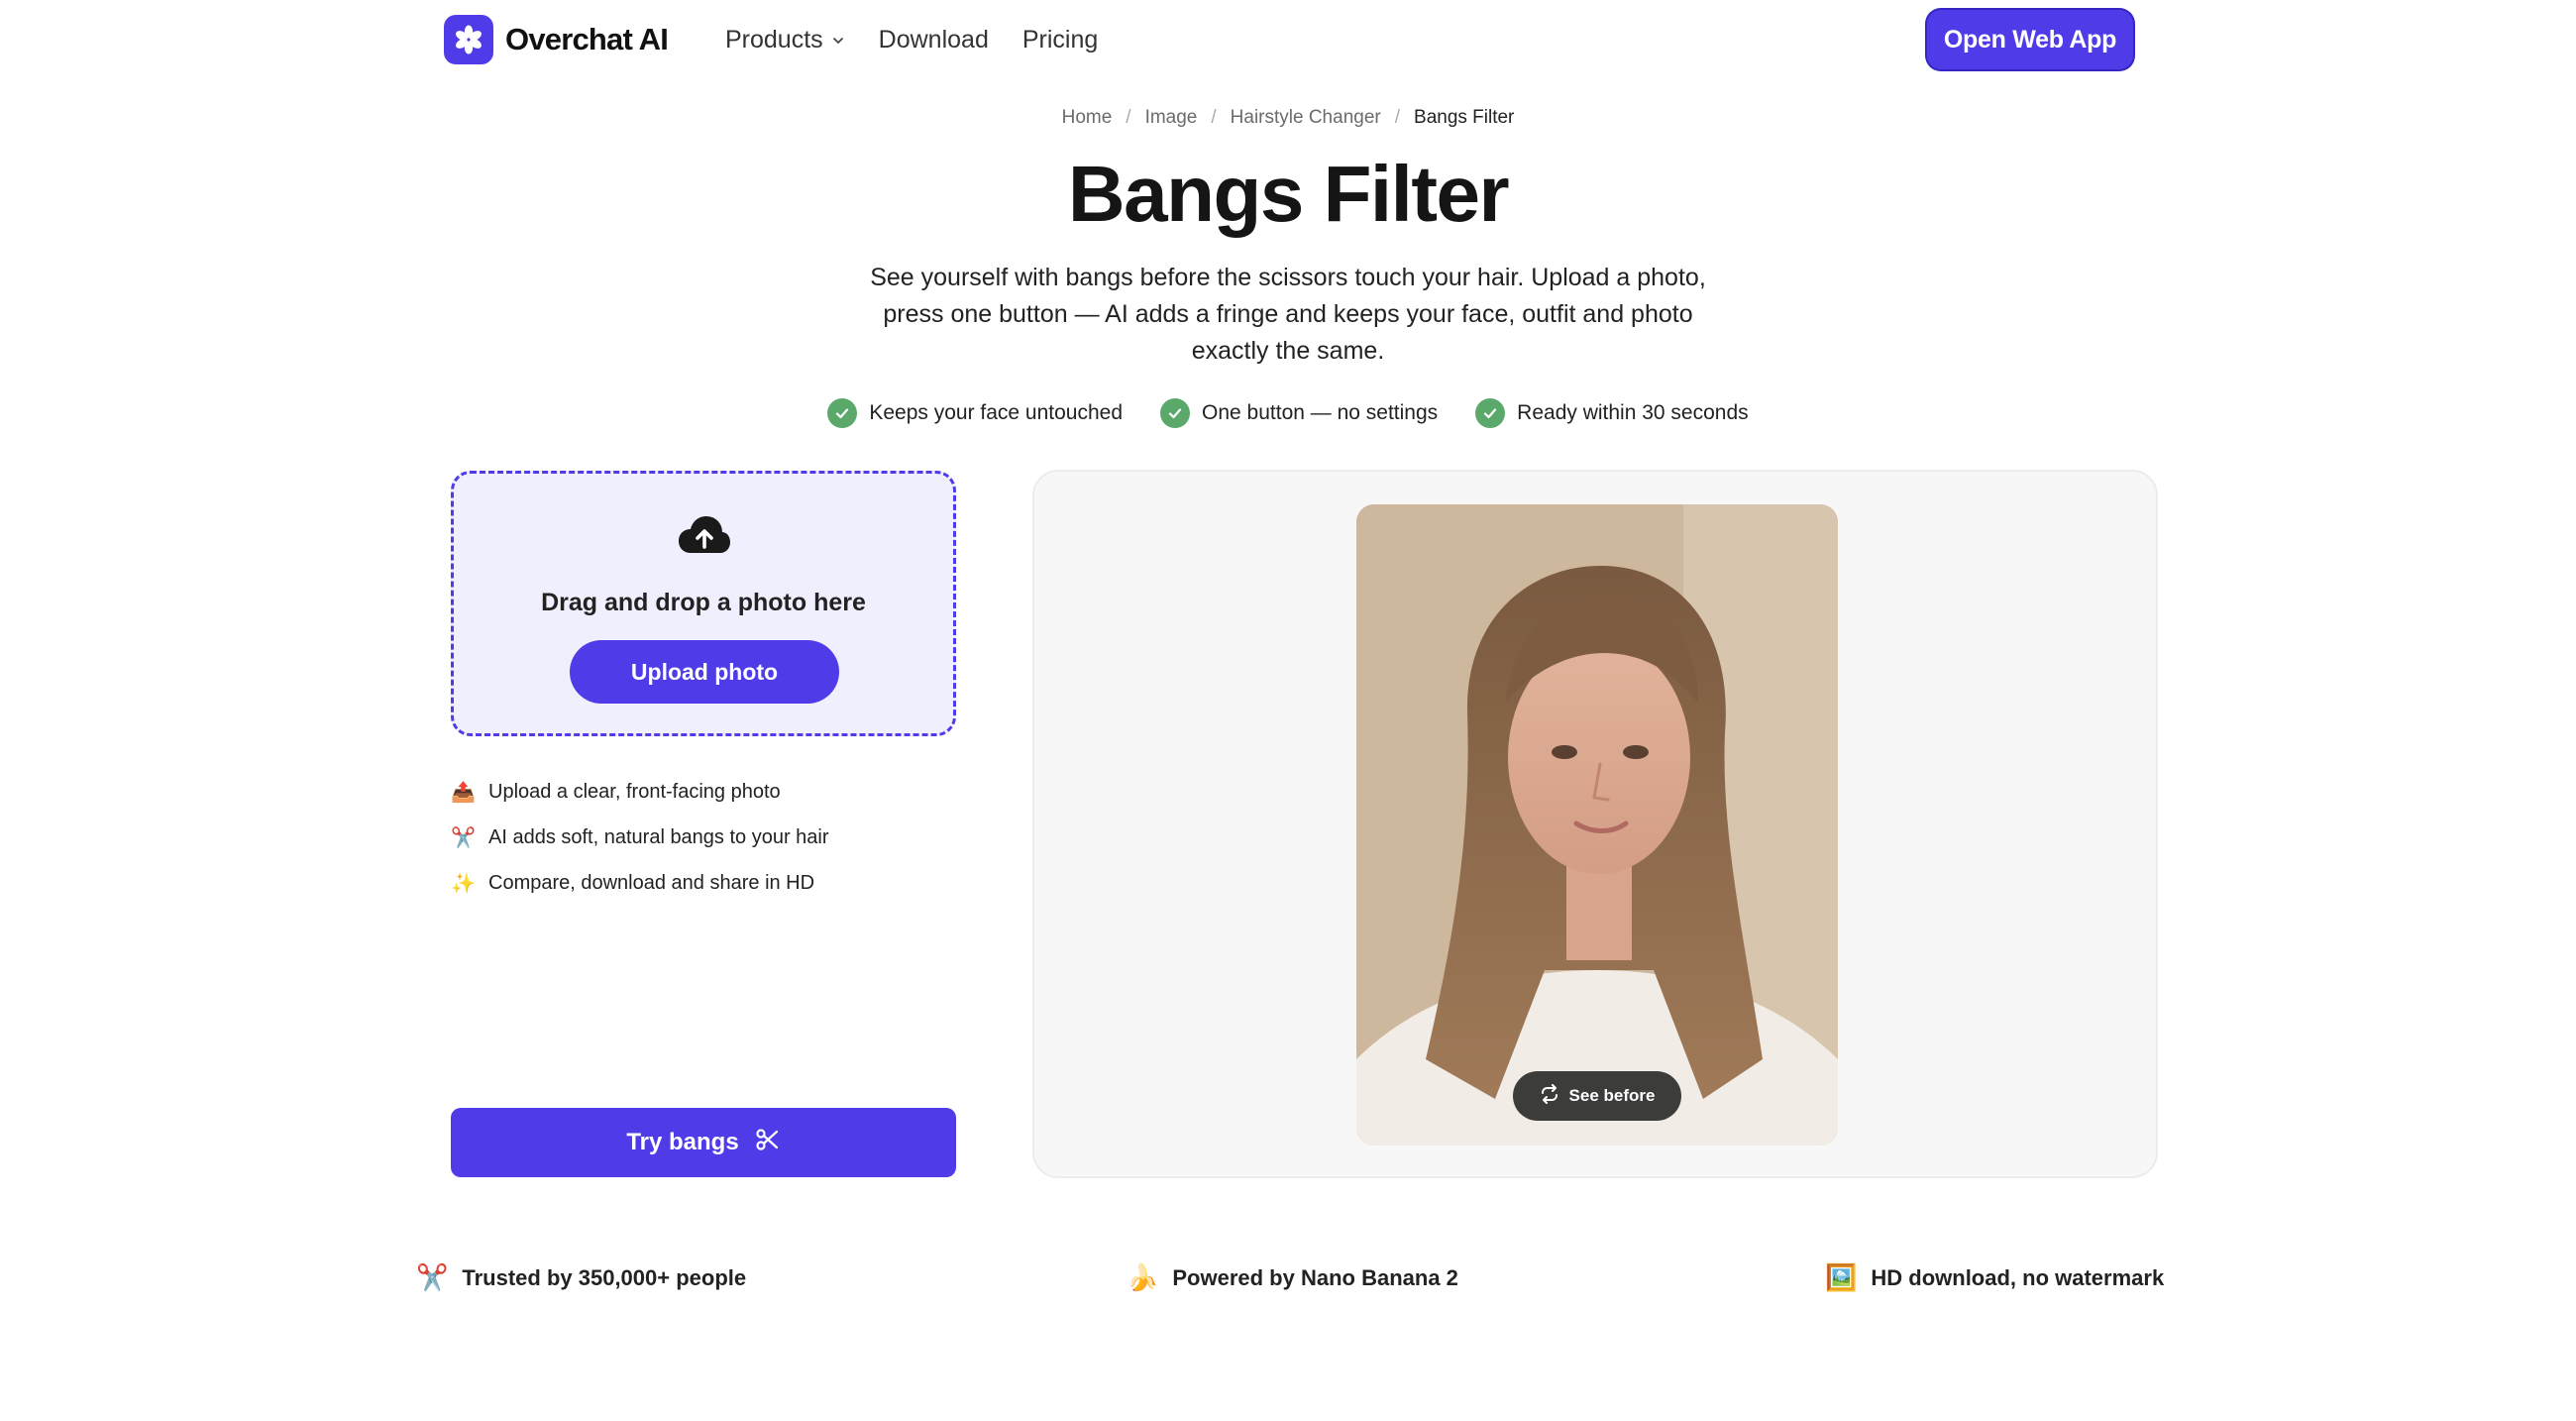  I want to click on brand-name: Overchat AI, so click(587, 39).